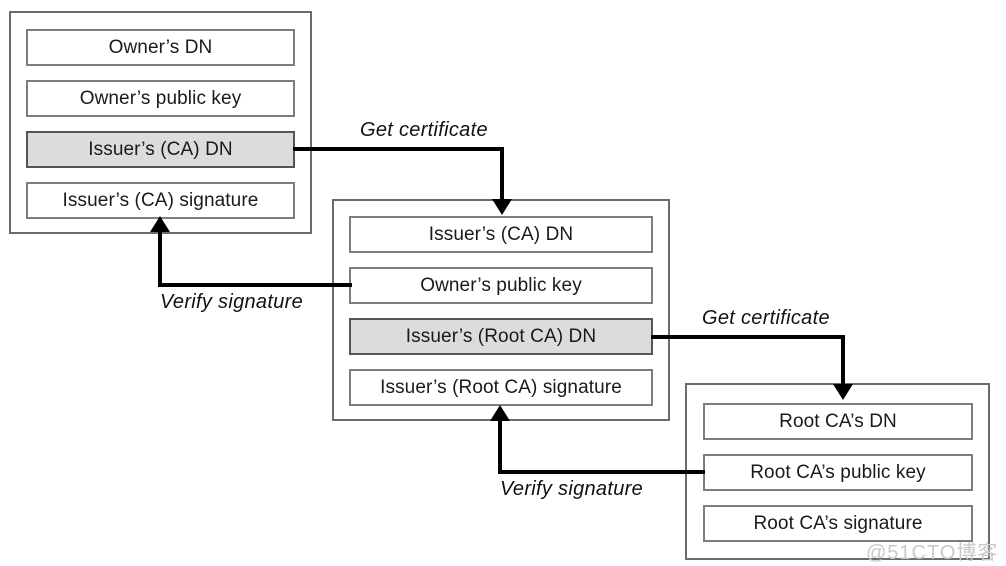 The image size is (1006, 566). What do you see at coordinates (160, 257) in the screenshot?
I see `verify-signature-1-vertical-line` at bounding box center [160, 257].